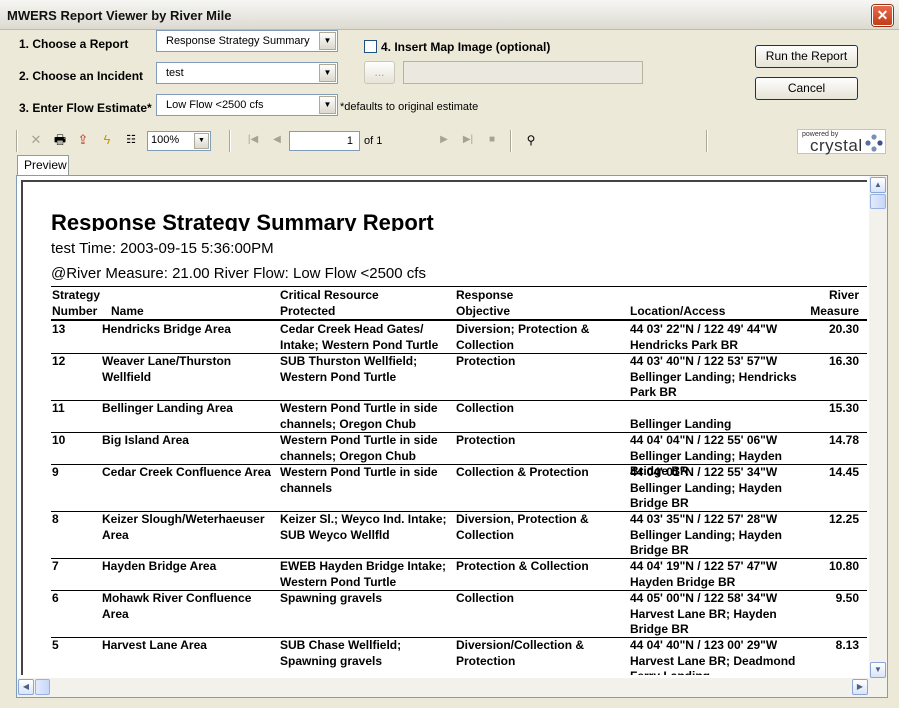 Image resolution: width=899 pixels, height=708 pixels. I want to click on last-page-icon: ▶|, so click(468, 140).